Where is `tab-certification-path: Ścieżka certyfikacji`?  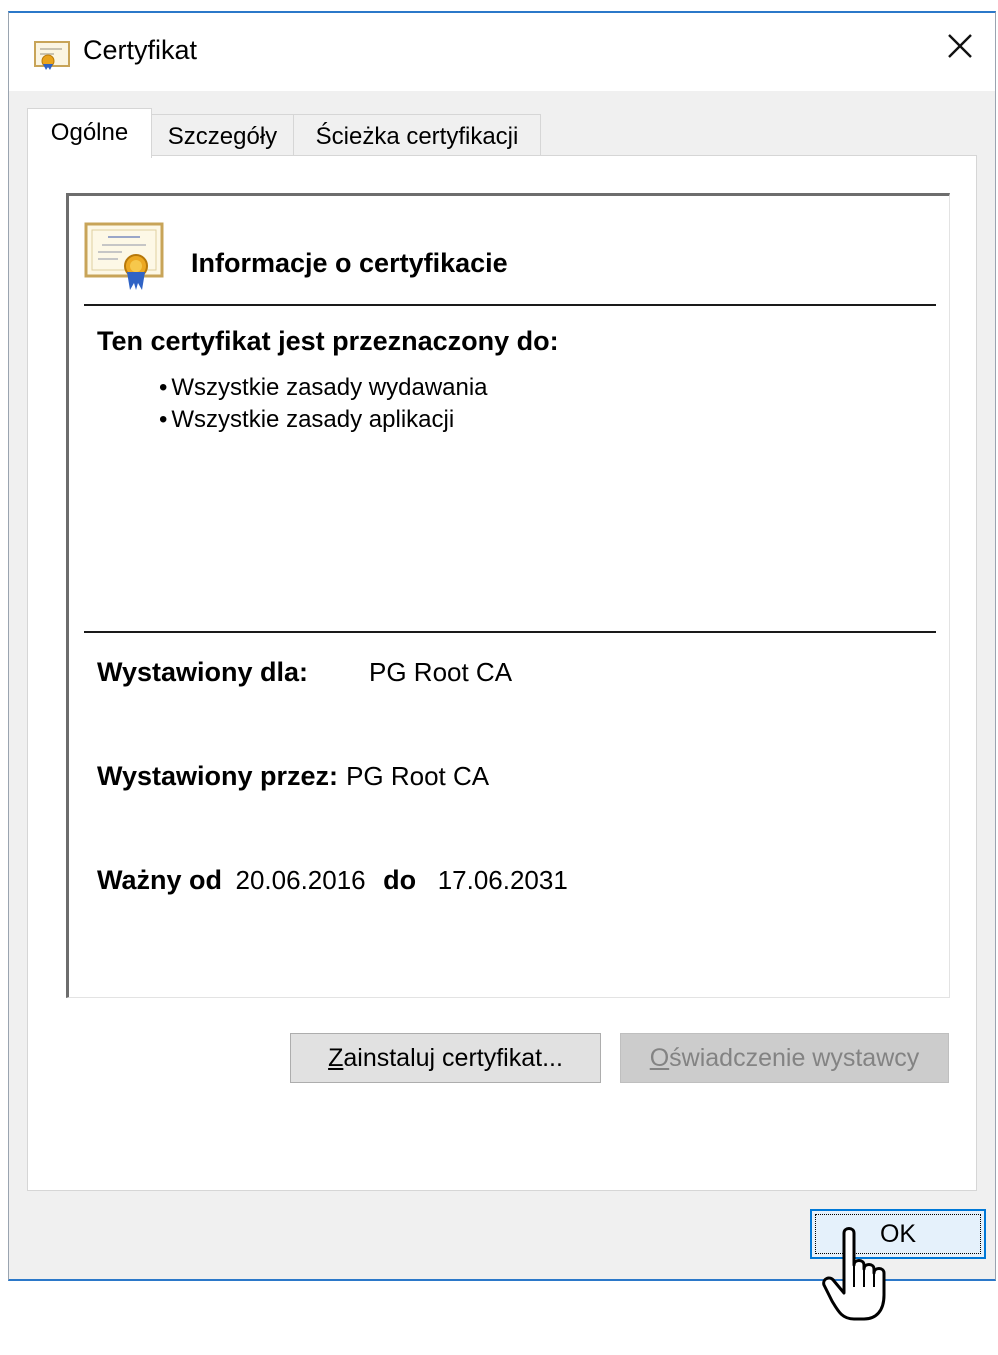
tab-certification-path: Ścieżka certyfikacji is located at coordinates (417, 135).